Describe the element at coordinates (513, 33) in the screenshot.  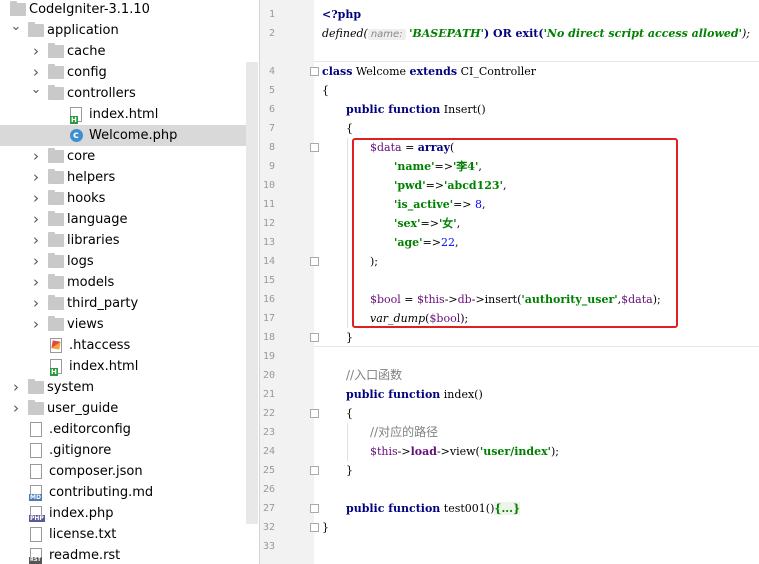
I see `code-token: ) OR exit(` at that location.